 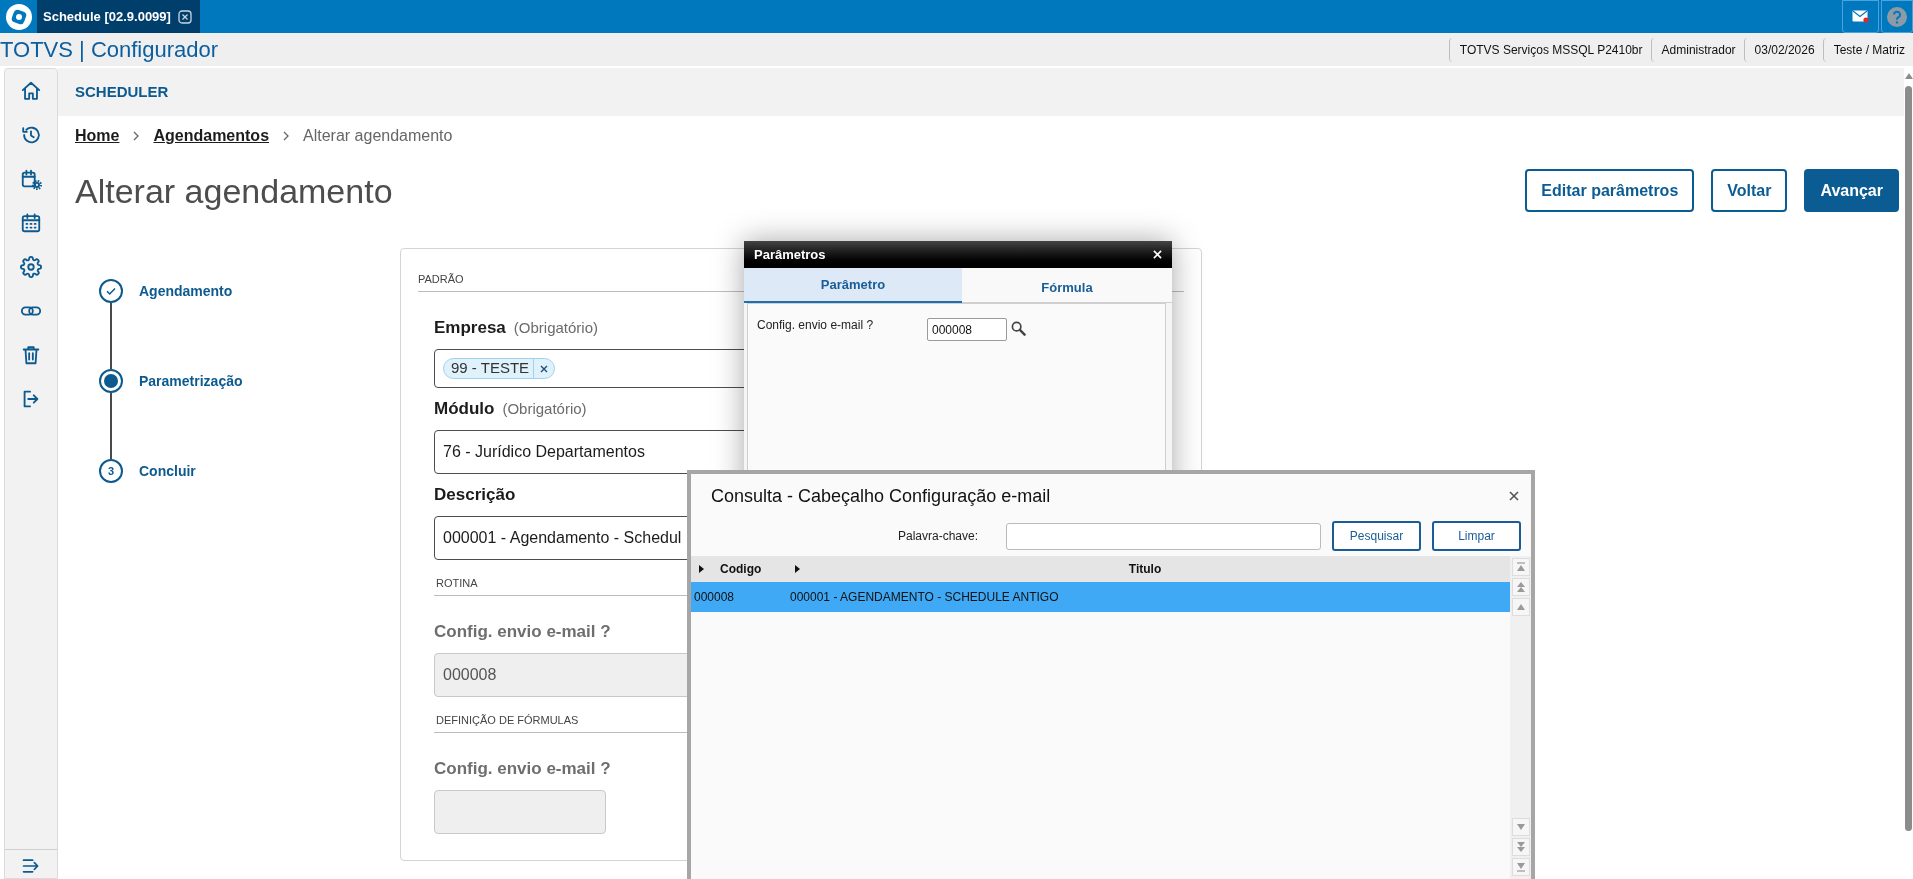 I want to click on double-triangle-up-icon, so click(x=1520, y=587).